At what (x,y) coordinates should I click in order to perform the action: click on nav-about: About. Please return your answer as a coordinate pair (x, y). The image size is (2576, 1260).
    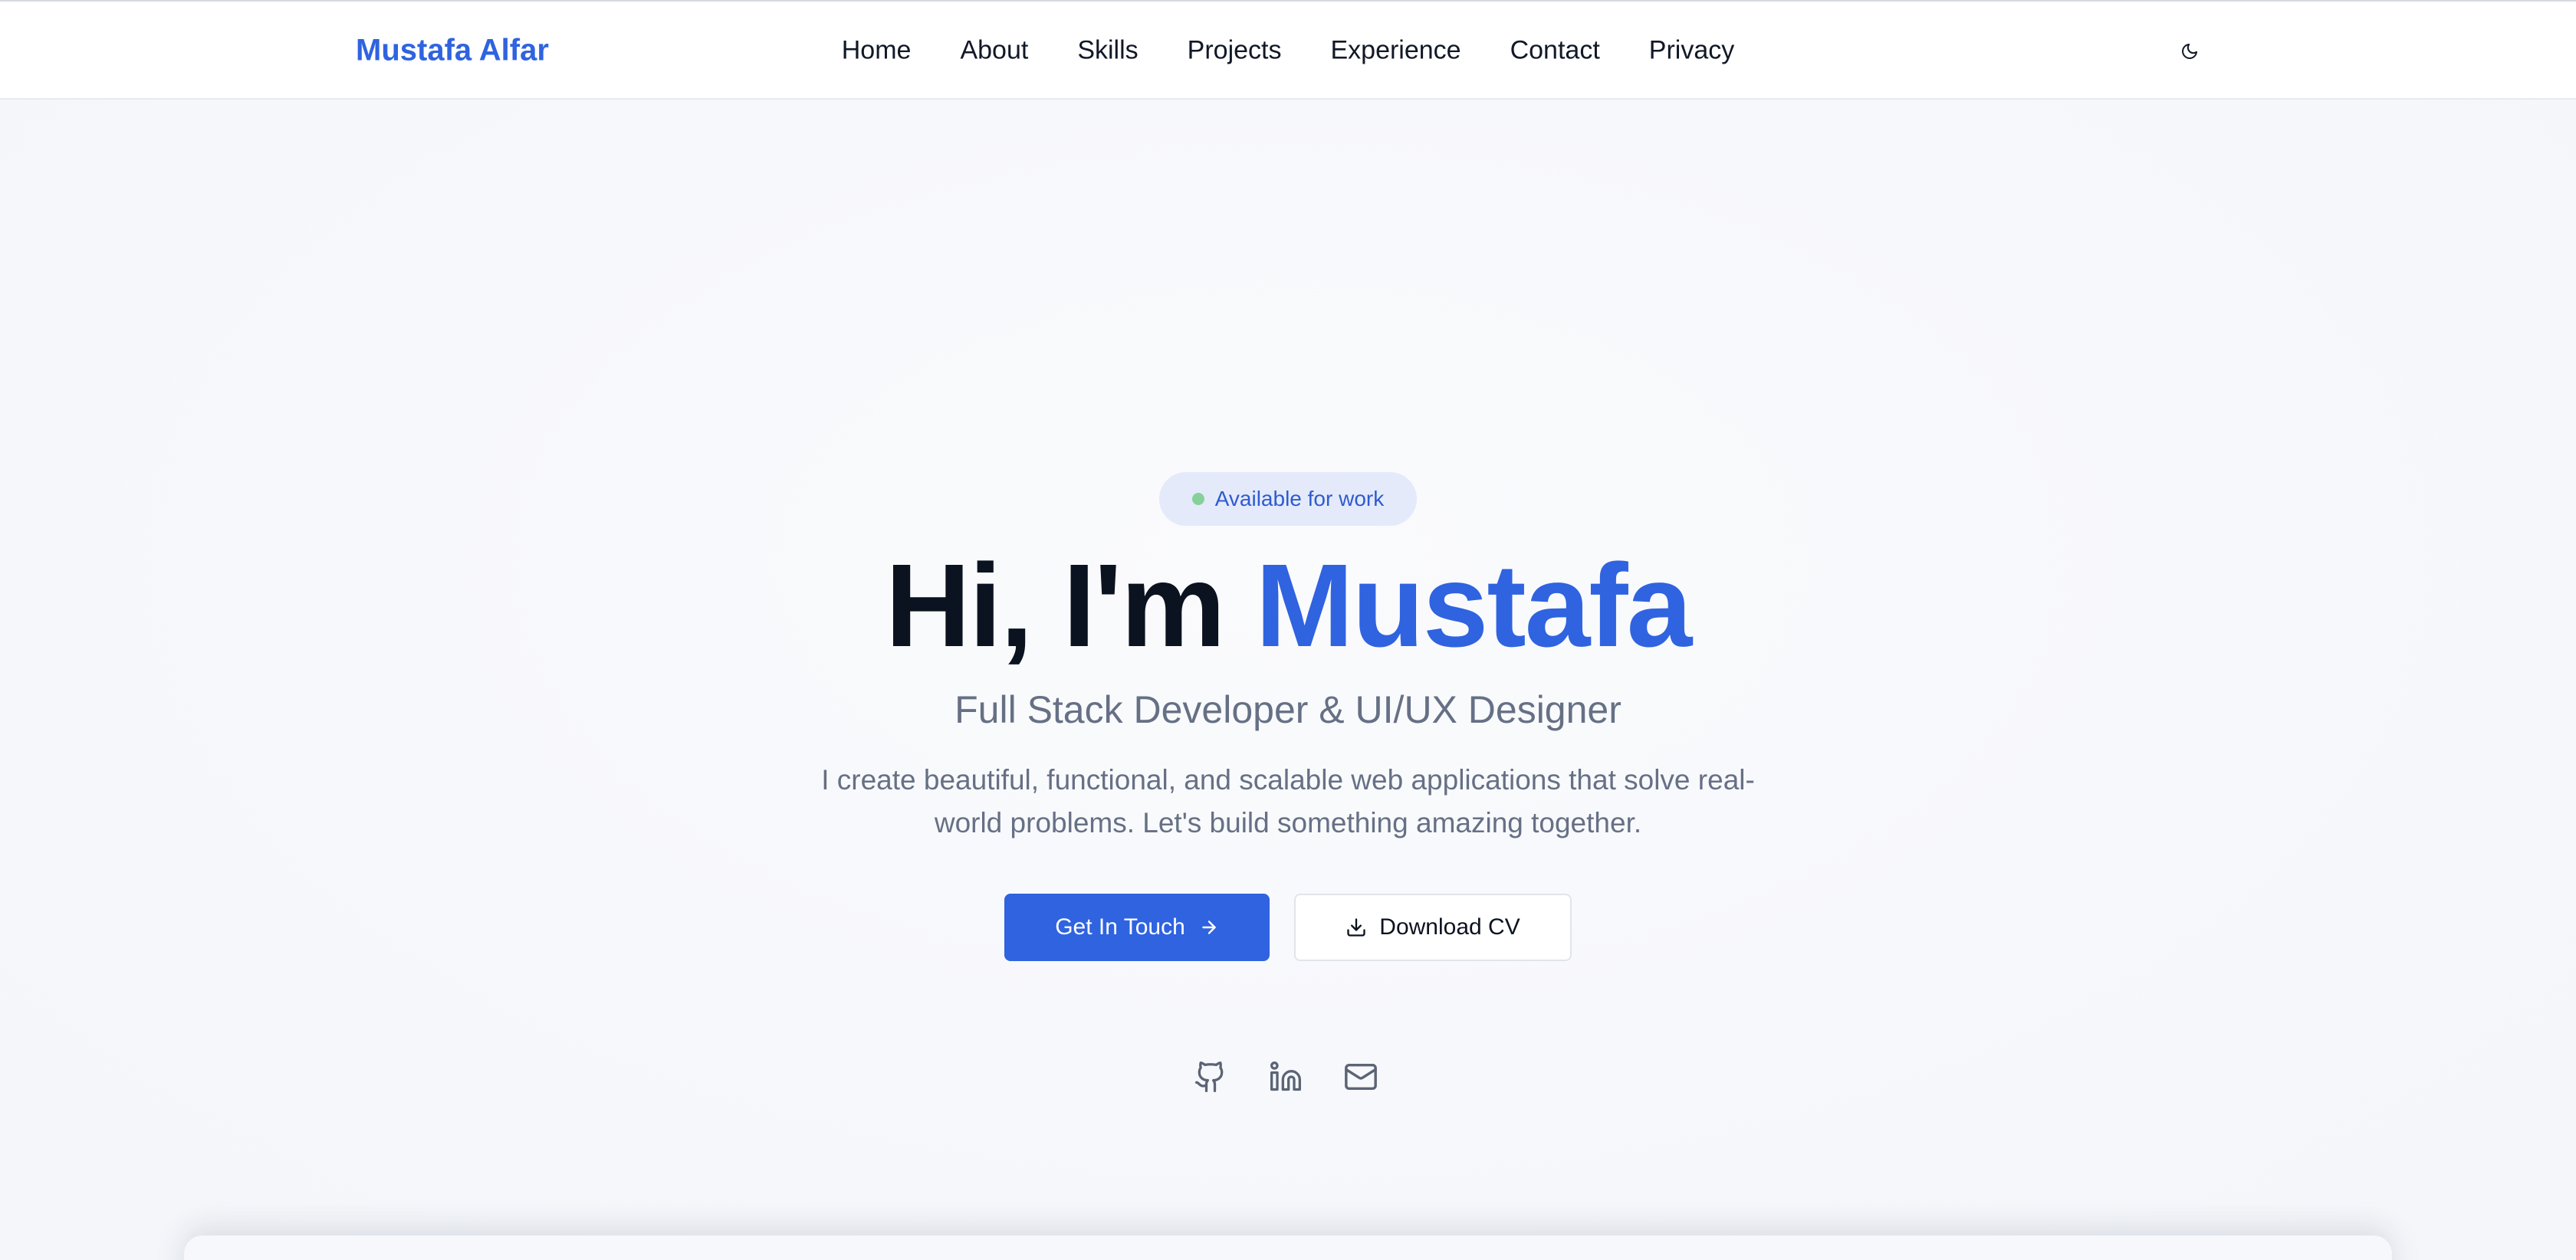
    Looking at the image, I should click on (994, 51).